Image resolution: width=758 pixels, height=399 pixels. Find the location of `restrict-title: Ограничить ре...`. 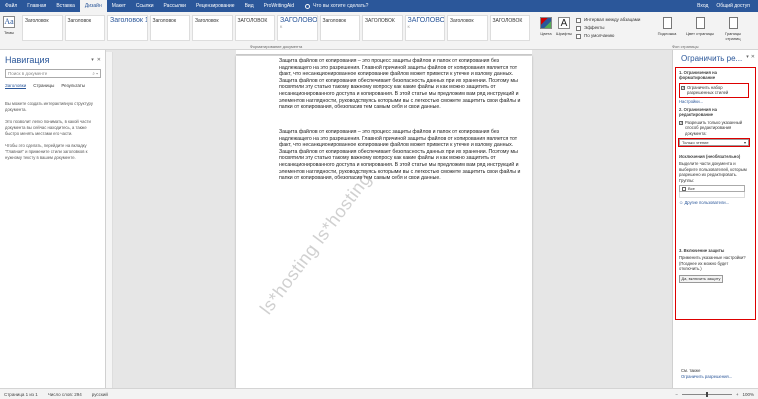

restrict-title: Ограничить ре... is located at coordinates (712, 58).